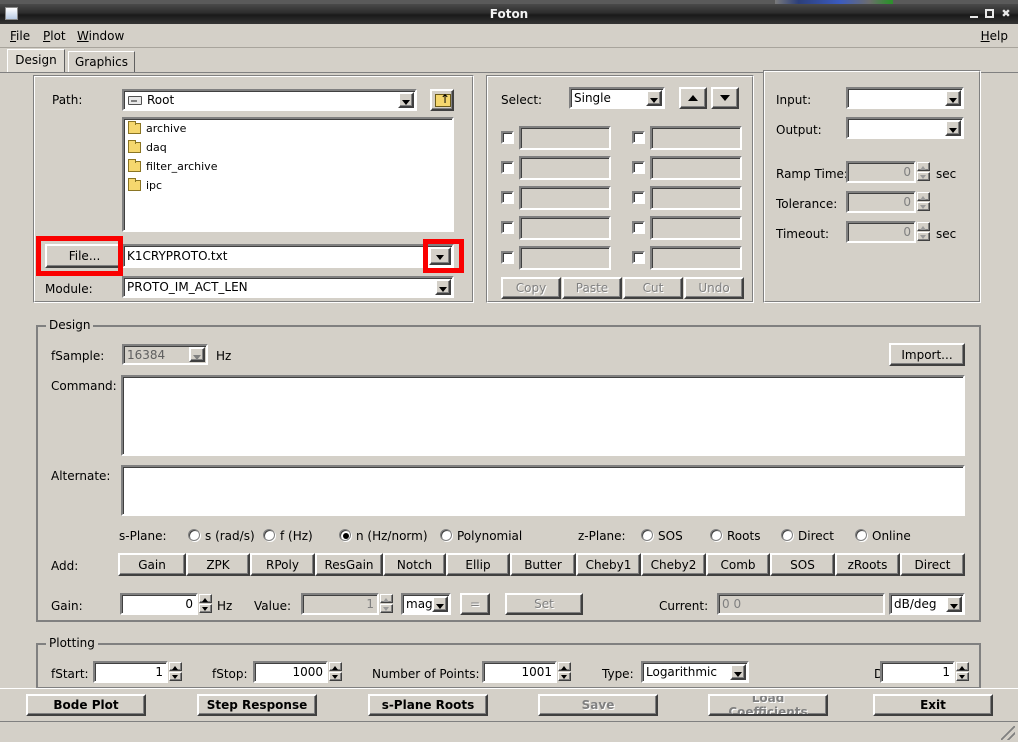 The width and height of the screenshot is (1018, 742). Describe the element at coordinates (954, 604) in the screenshot. I see `current-units-dropdown-arrow` at that location.